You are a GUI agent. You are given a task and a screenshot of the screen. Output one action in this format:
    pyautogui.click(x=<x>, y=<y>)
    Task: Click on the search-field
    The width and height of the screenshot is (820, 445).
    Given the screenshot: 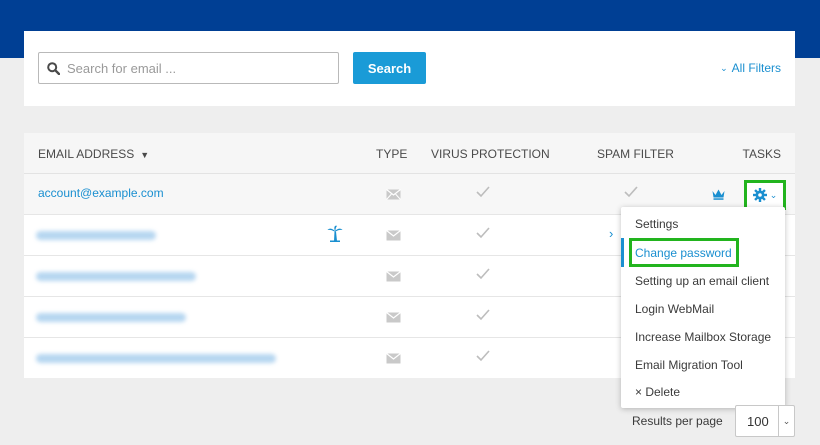 What is the action you would take?
    pyautogui.click(x=188, y=68)
    